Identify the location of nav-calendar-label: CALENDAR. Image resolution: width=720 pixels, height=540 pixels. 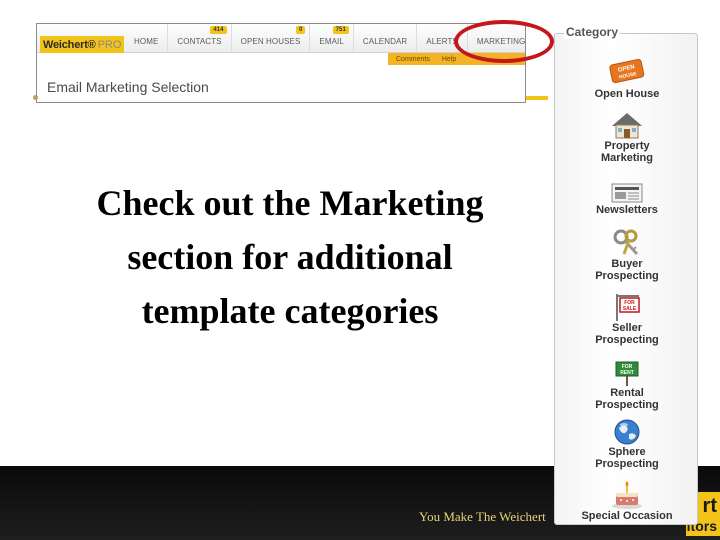
(385, 41).